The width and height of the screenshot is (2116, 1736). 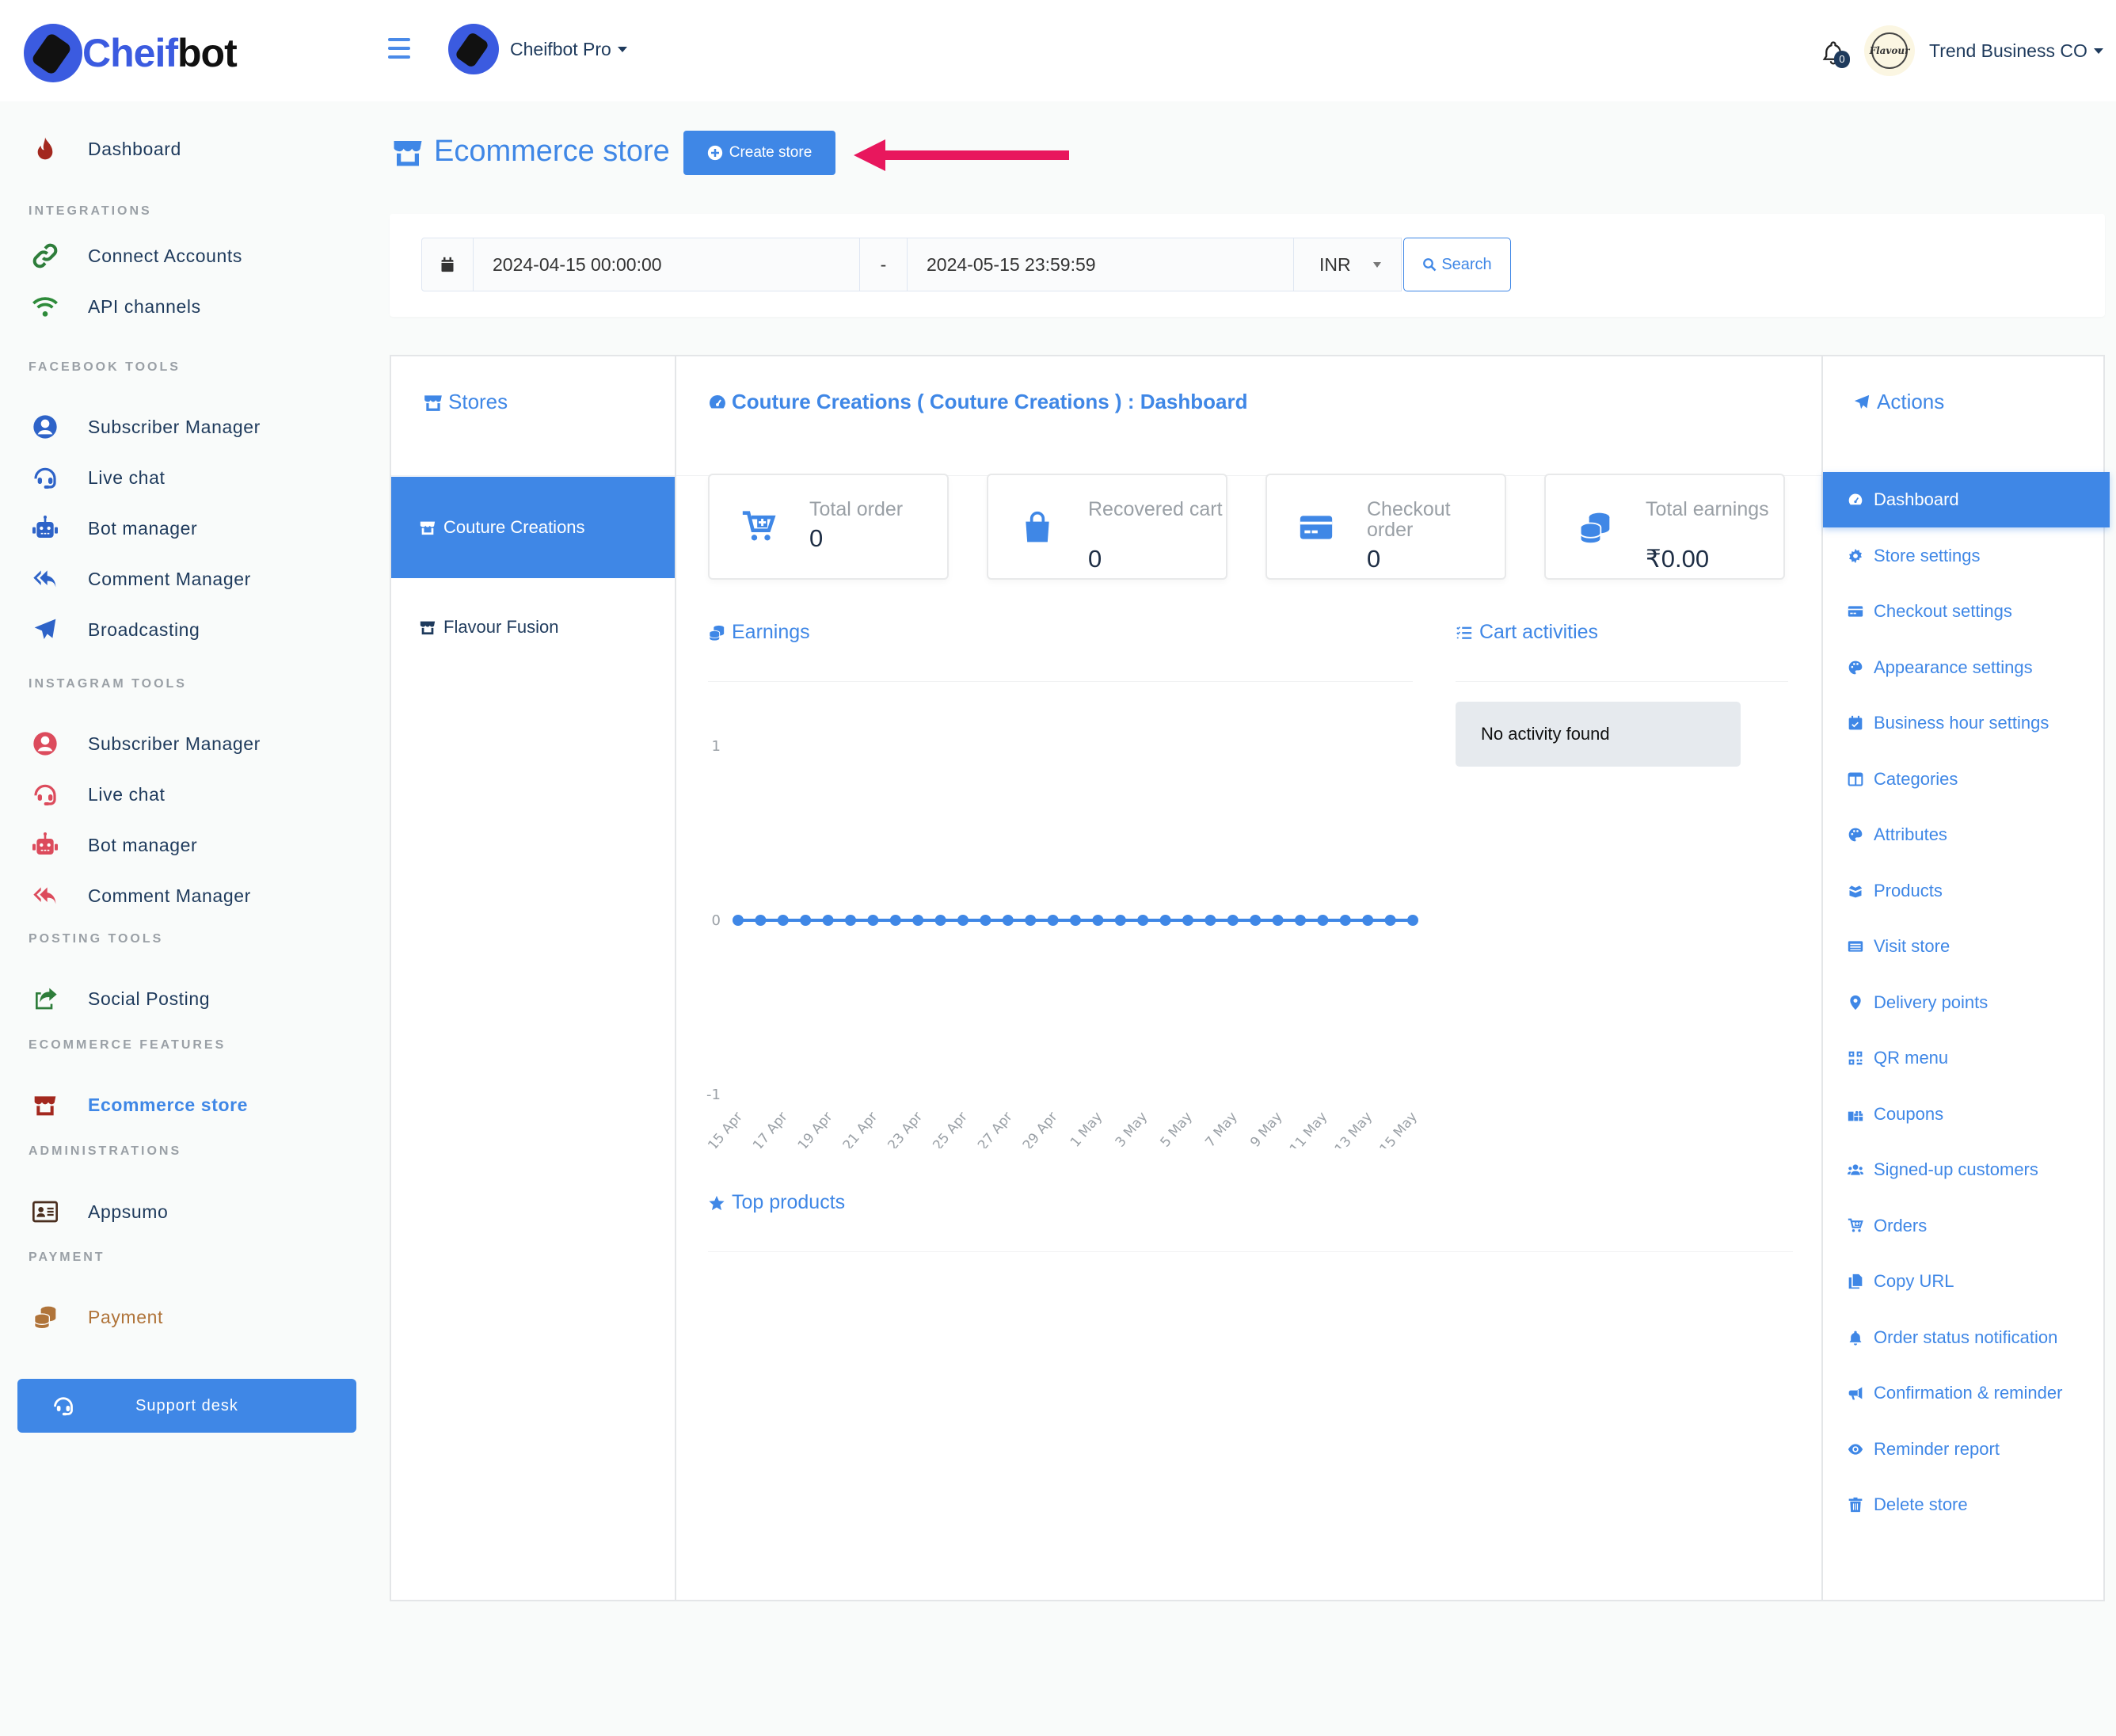 What do you see at coordinates (45, 743) in the screenshot?
I see `user-circle-icon` at bounding box center [45, 743].